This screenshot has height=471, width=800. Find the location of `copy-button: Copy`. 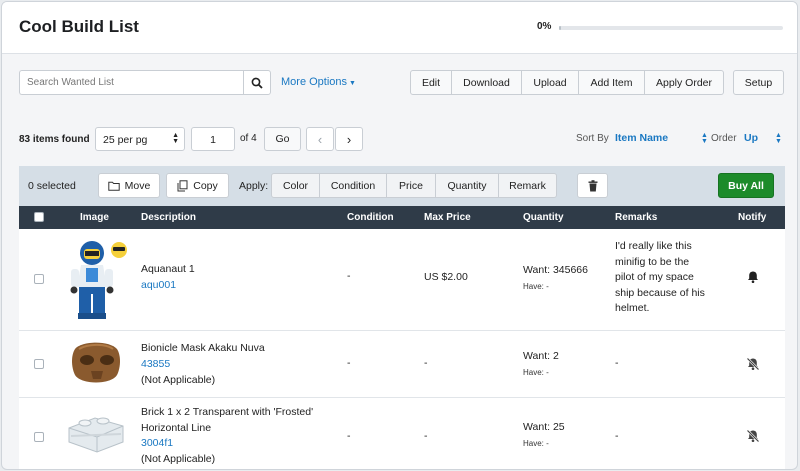

copy-button: Copy is located at coordinates (197, 185).